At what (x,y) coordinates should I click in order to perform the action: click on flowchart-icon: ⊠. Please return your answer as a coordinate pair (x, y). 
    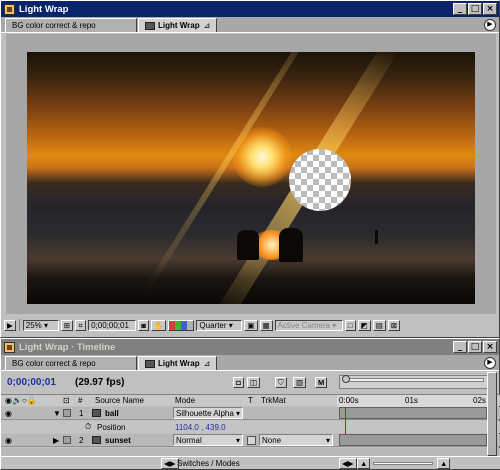
    Looking at the image, I should click on (394, 325).